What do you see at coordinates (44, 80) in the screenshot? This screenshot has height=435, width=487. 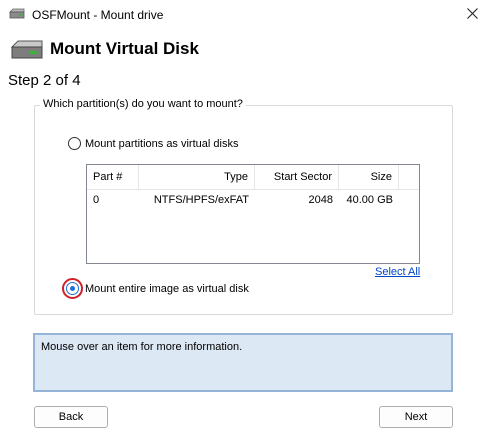 I see `step-indicator: Step 2 of 4` at bounding box center [44, 80].